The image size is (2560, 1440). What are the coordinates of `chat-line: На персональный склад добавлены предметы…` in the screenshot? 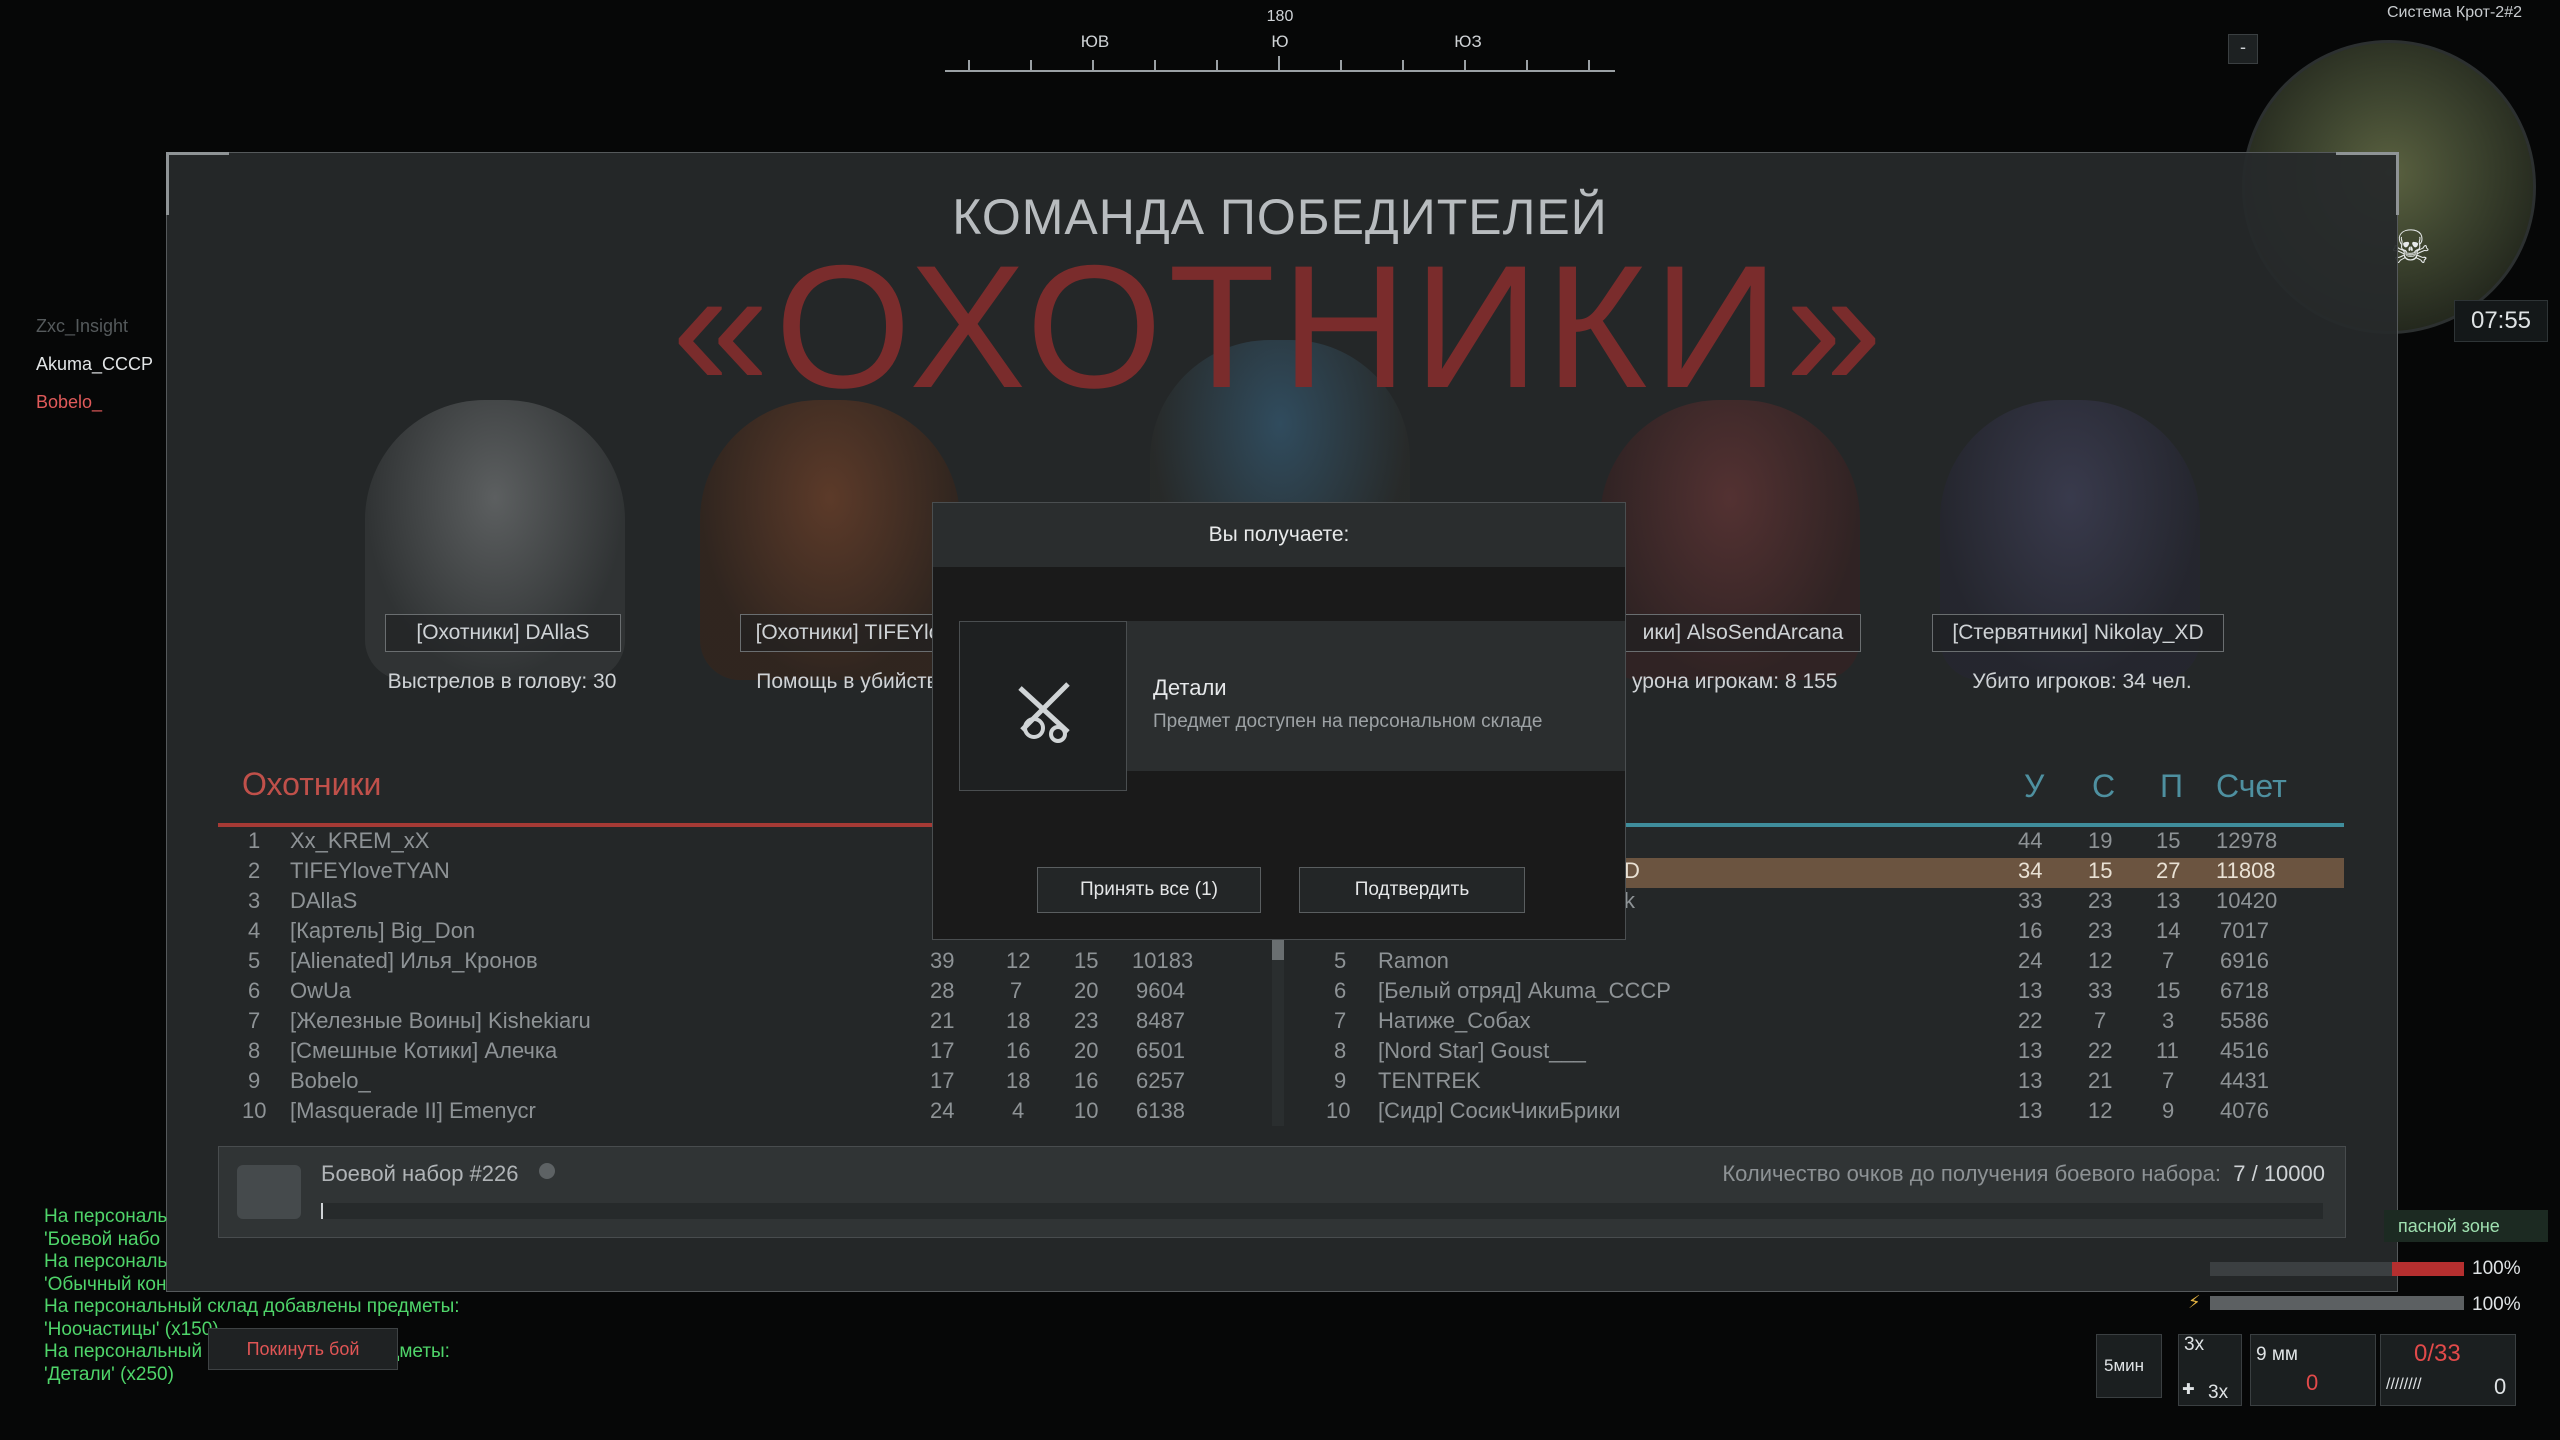 It's located at (252, 1306).